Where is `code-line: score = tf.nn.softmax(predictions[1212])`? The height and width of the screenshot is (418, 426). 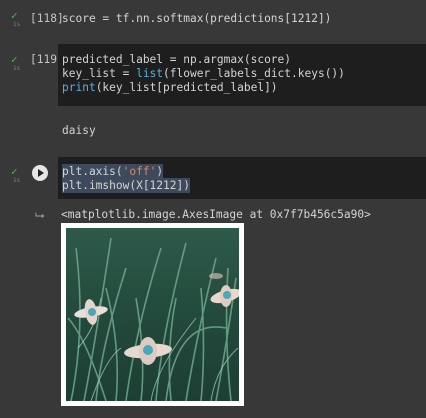 code-line: score = tf.nn.softmax(predictions[1212]) is located at coordinates (197, 18).